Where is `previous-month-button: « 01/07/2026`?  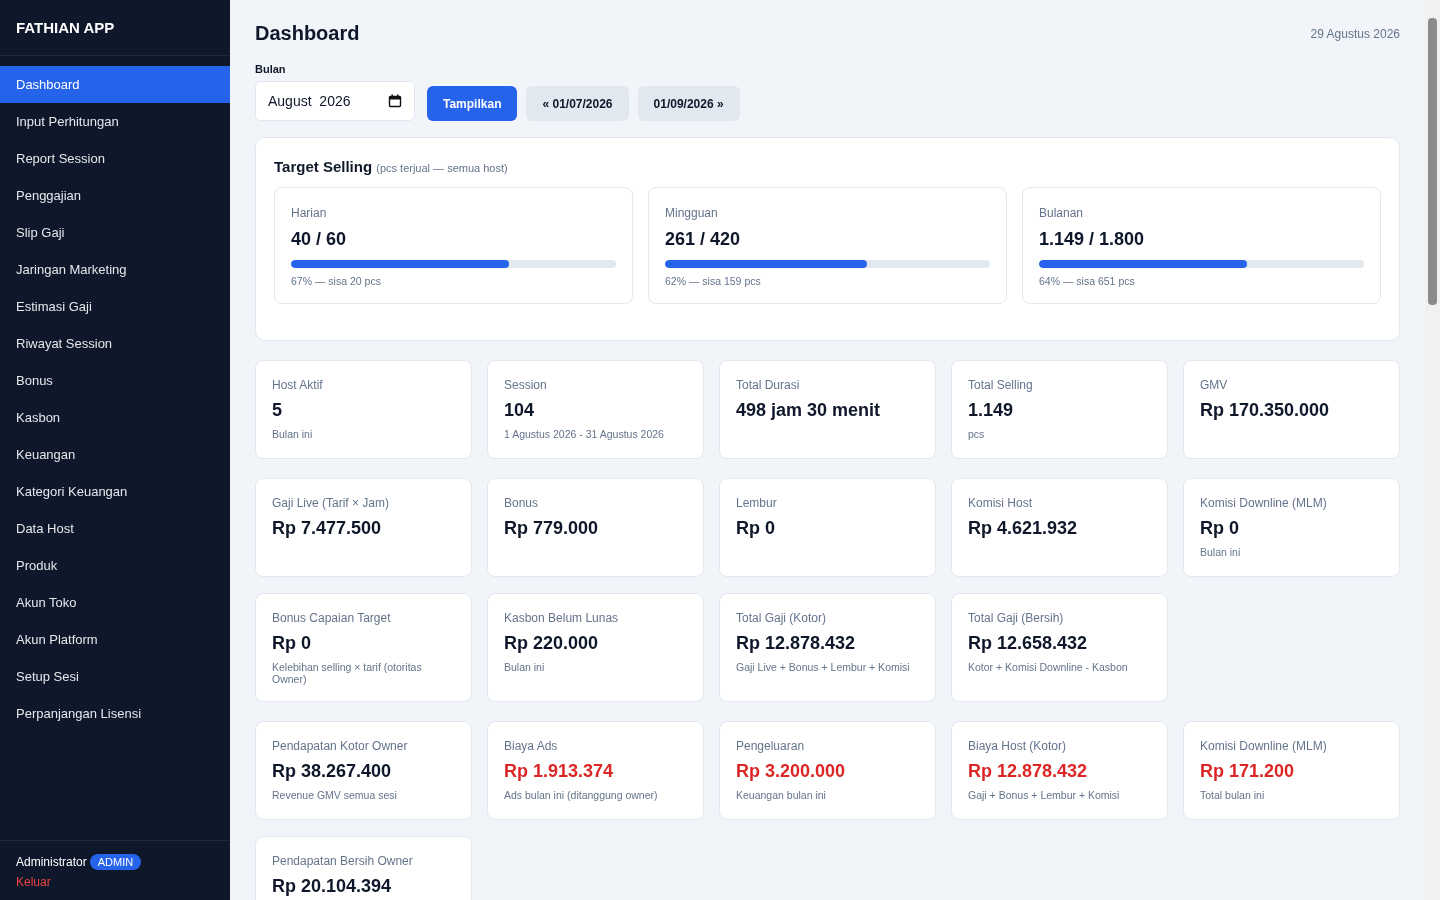
previous-month-button: « 01/07/2026 is located at coordinates (577, 103).